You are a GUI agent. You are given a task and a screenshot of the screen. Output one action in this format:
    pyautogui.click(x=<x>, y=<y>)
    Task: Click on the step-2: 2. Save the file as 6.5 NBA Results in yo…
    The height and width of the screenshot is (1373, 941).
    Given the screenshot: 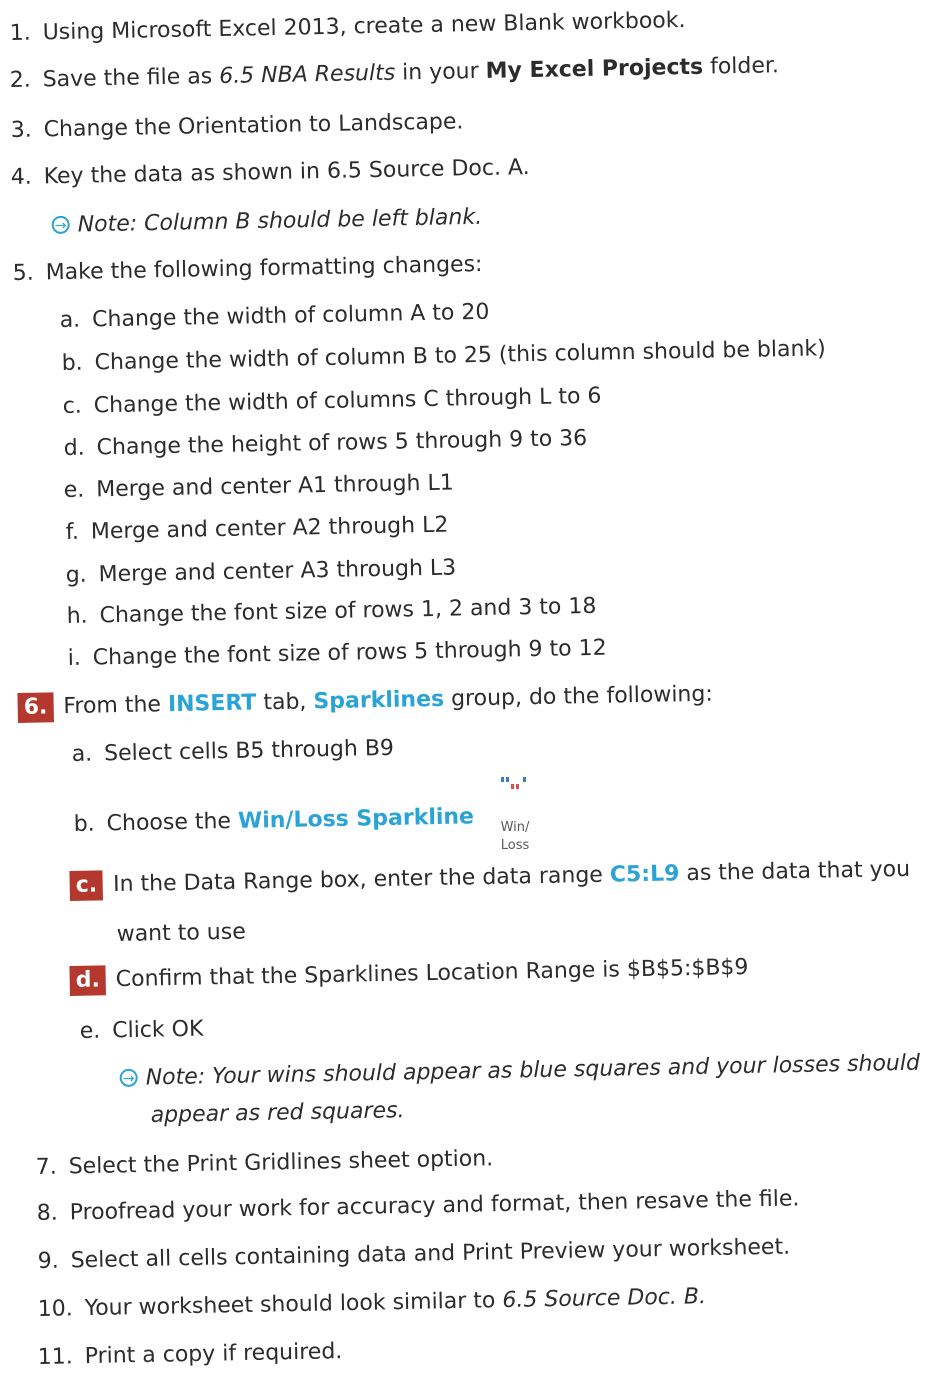 What is the action you would take?
    pyautogui.click(x=394, y=73)
    